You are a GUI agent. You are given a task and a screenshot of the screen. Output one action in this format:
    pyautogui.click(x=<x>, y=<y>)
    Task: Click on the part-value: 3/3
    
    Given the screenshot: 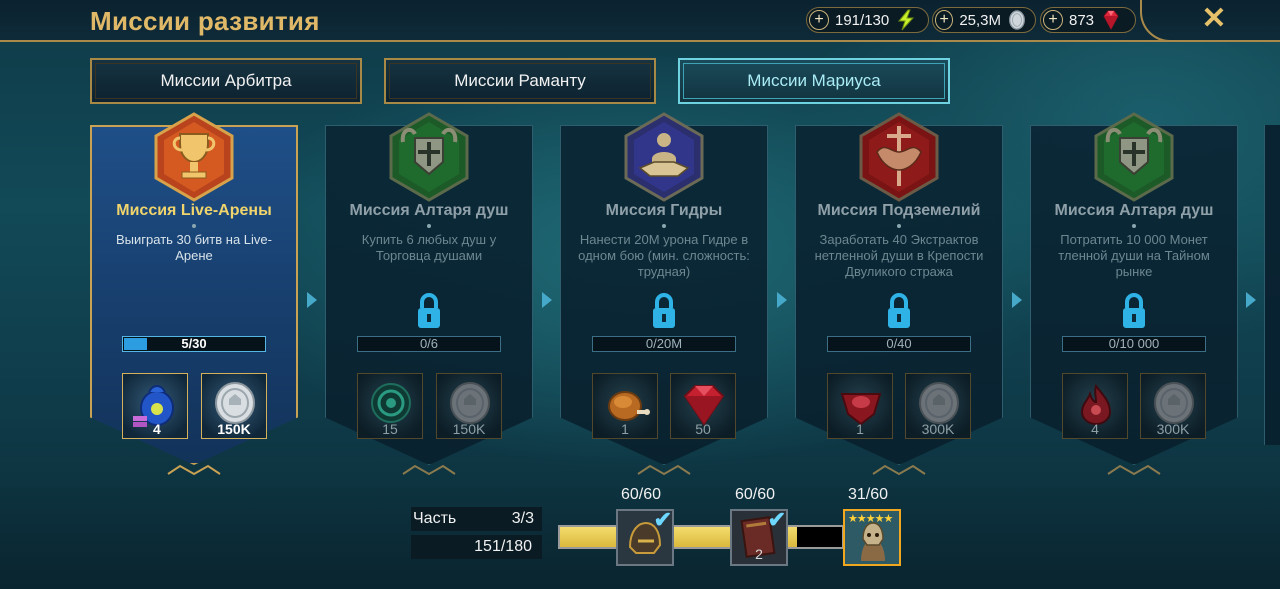 What is the action you would take?
    pyautogui.click(x=522, y=518)
    